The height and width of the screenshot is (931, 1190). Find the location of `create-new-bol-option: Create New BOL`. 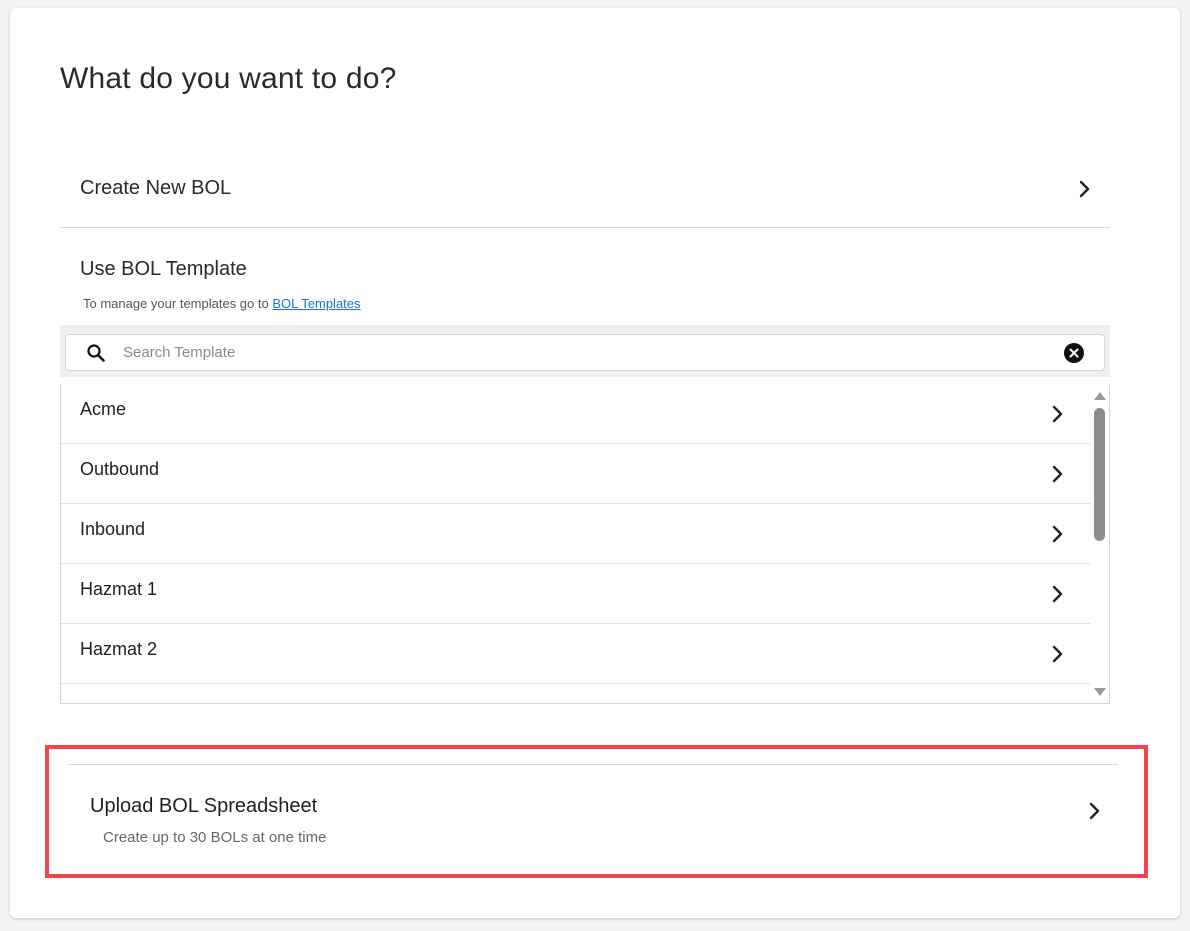

create-new-bol-option: Create New BOL is located at coordinates (585, 189).